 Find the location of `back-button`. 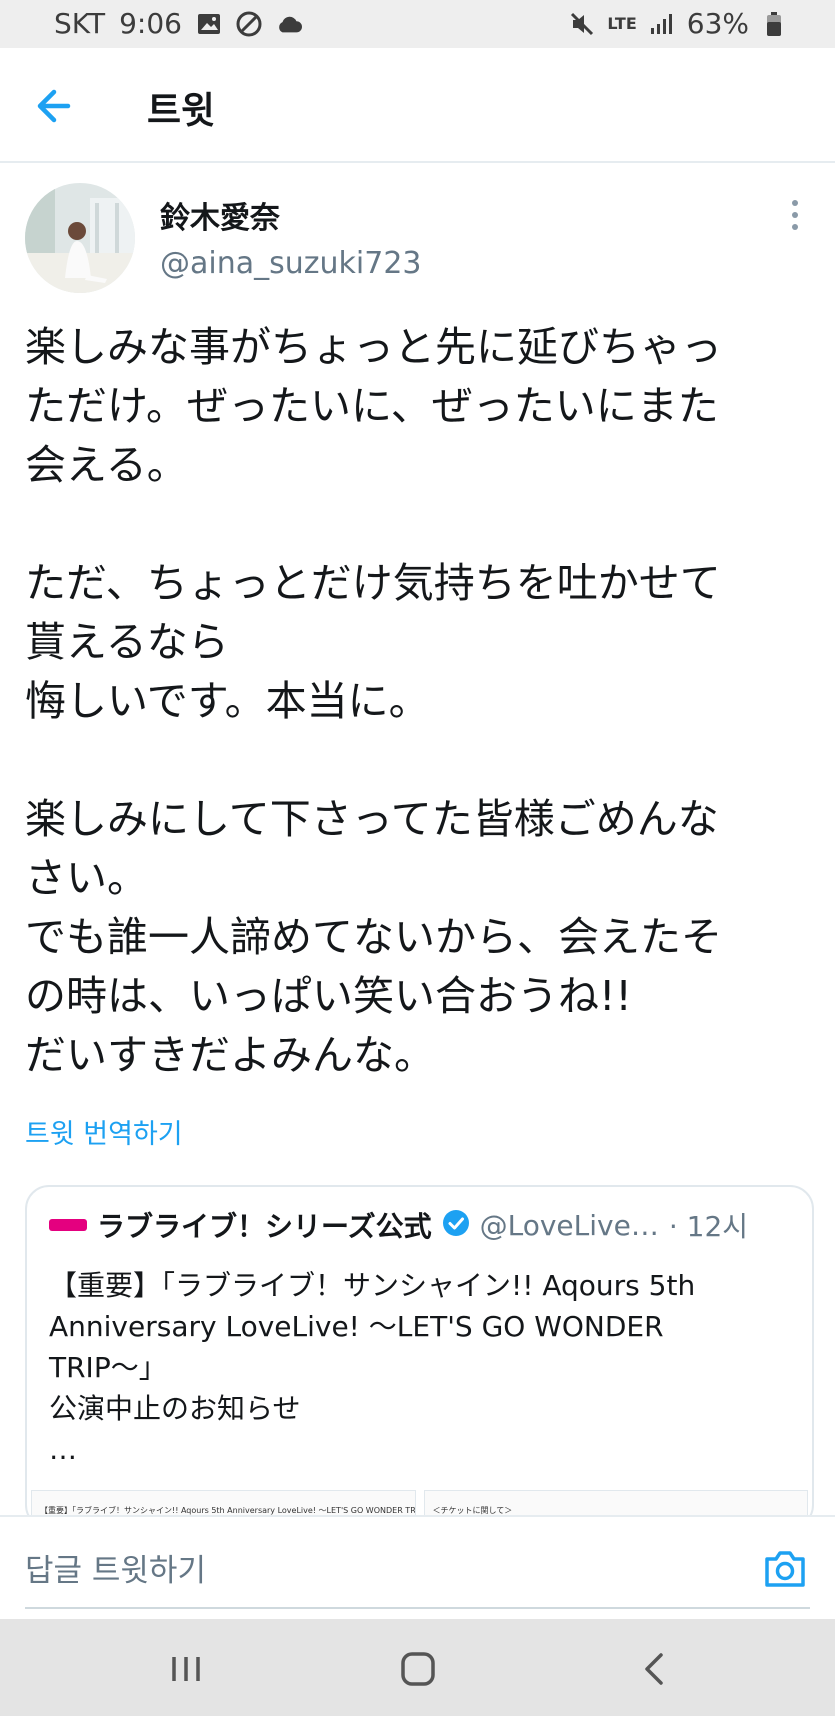

back-button is located at coordinates (55, 106).